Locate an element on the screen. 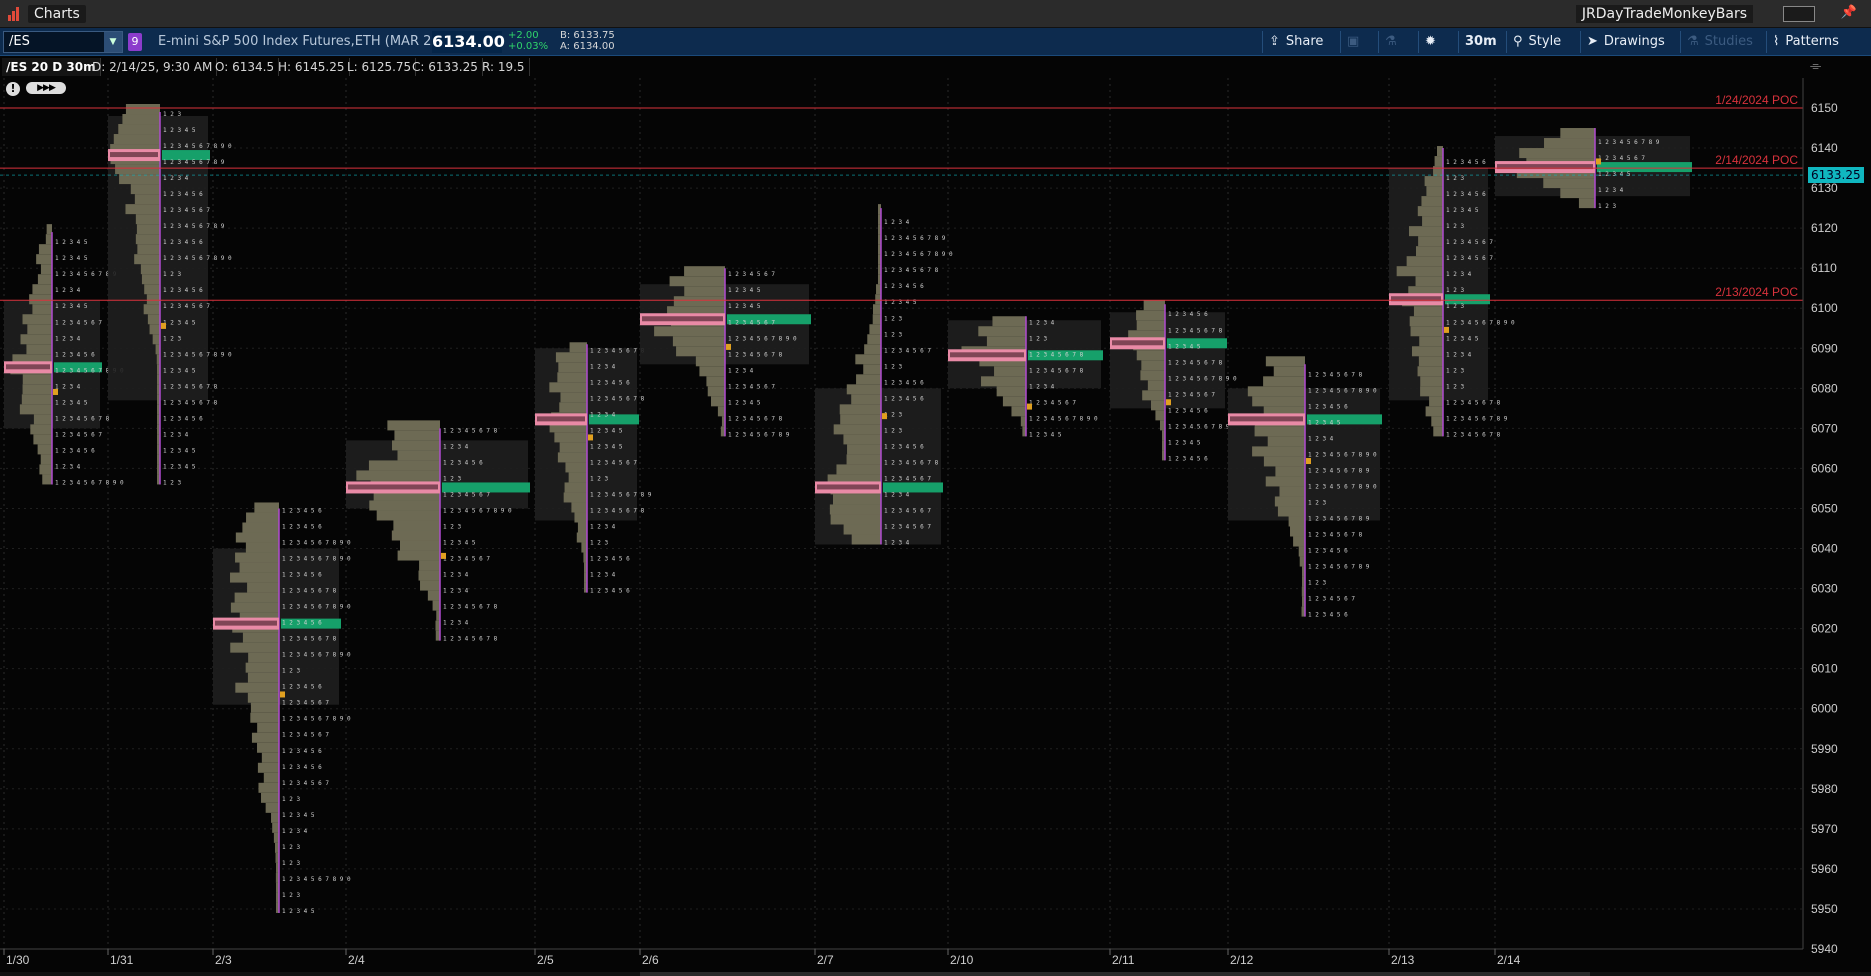 The image size is (1871, 976). bar-range: R: 19.5 is located at coordinates (504, 67).